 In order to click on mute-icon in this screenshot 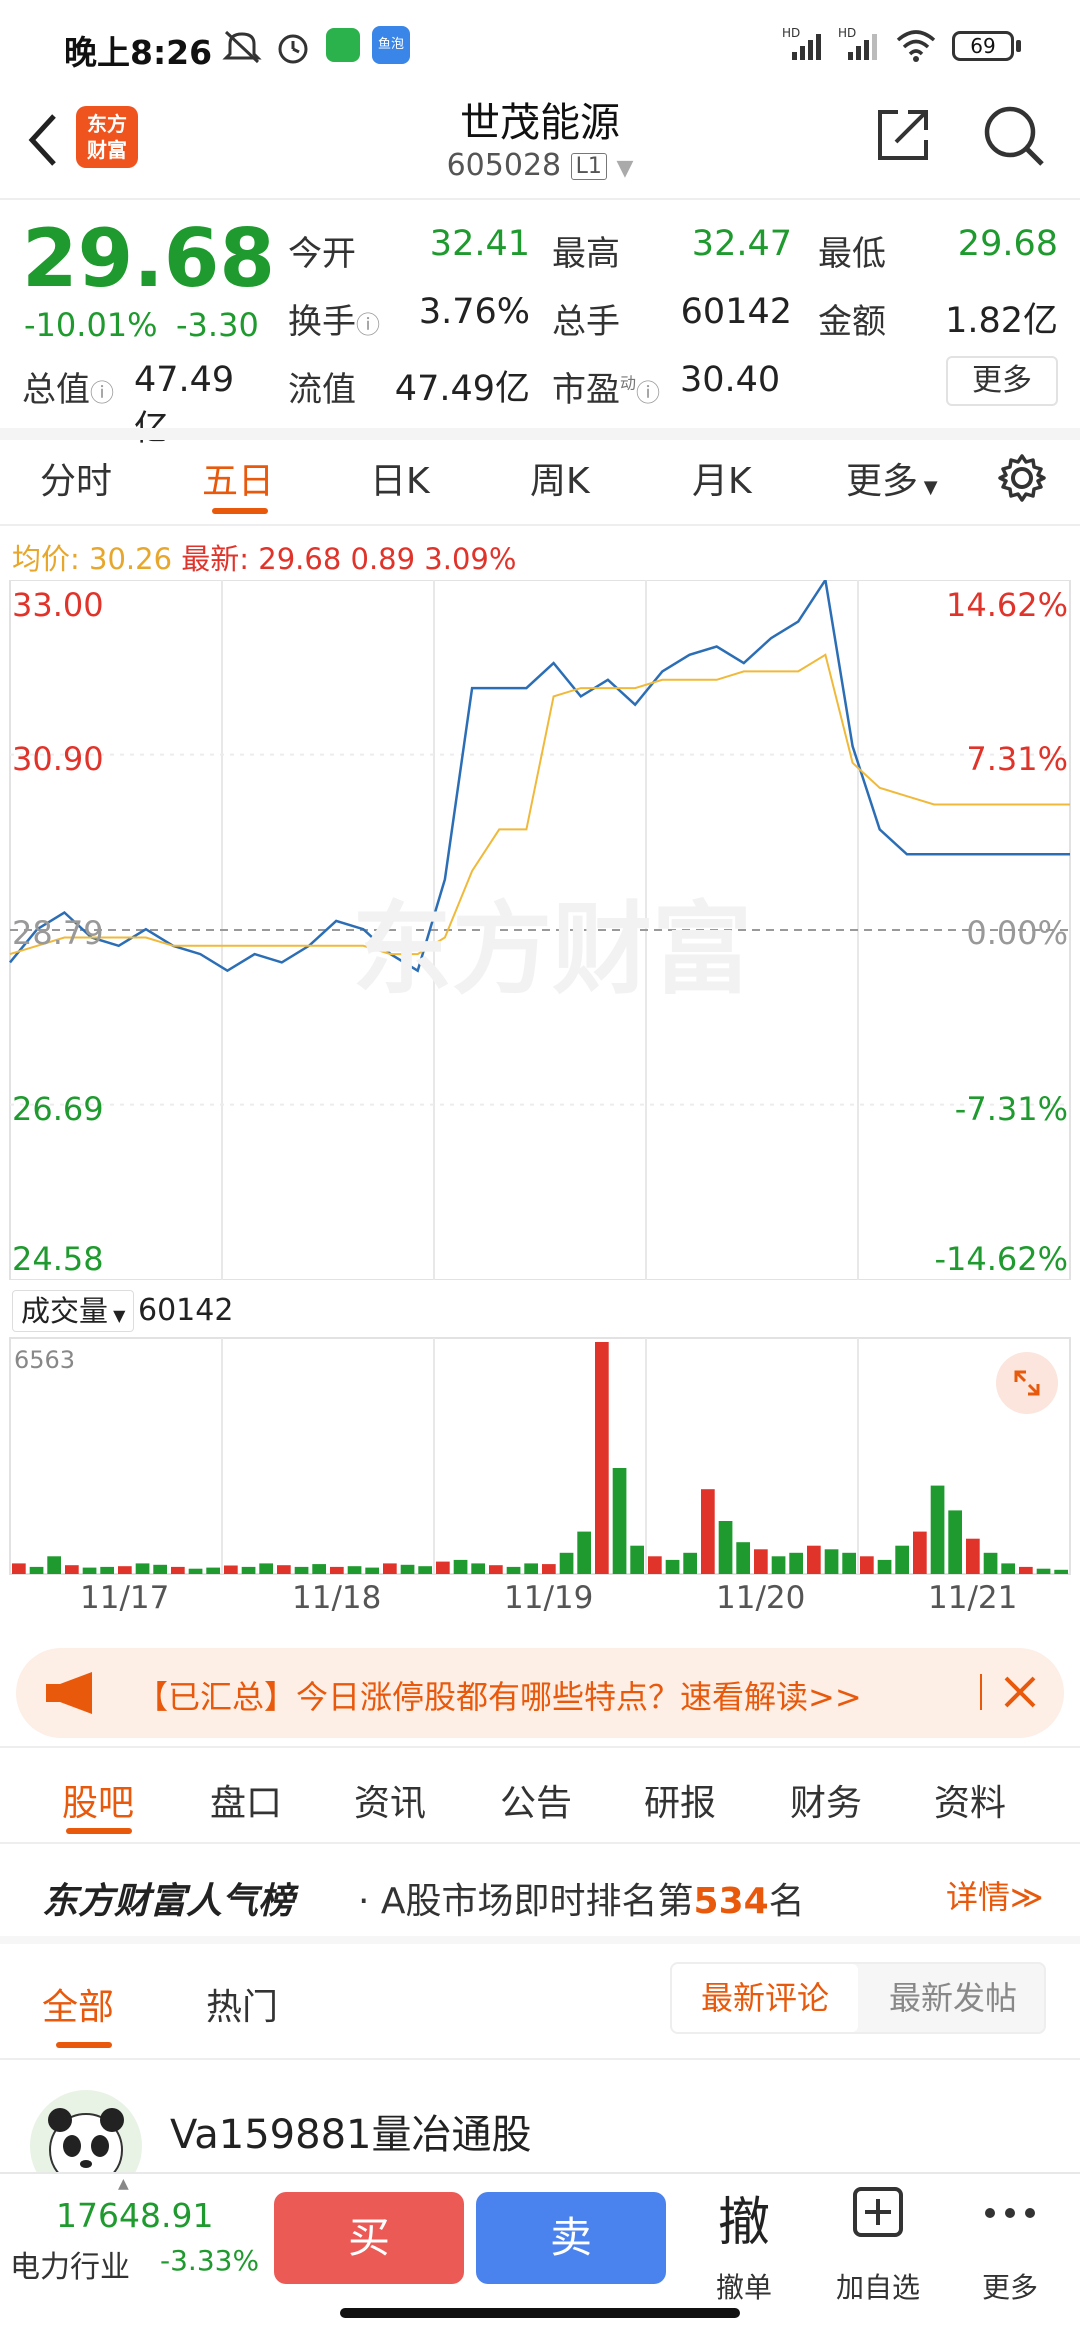, I will do `click(242, 47)`.